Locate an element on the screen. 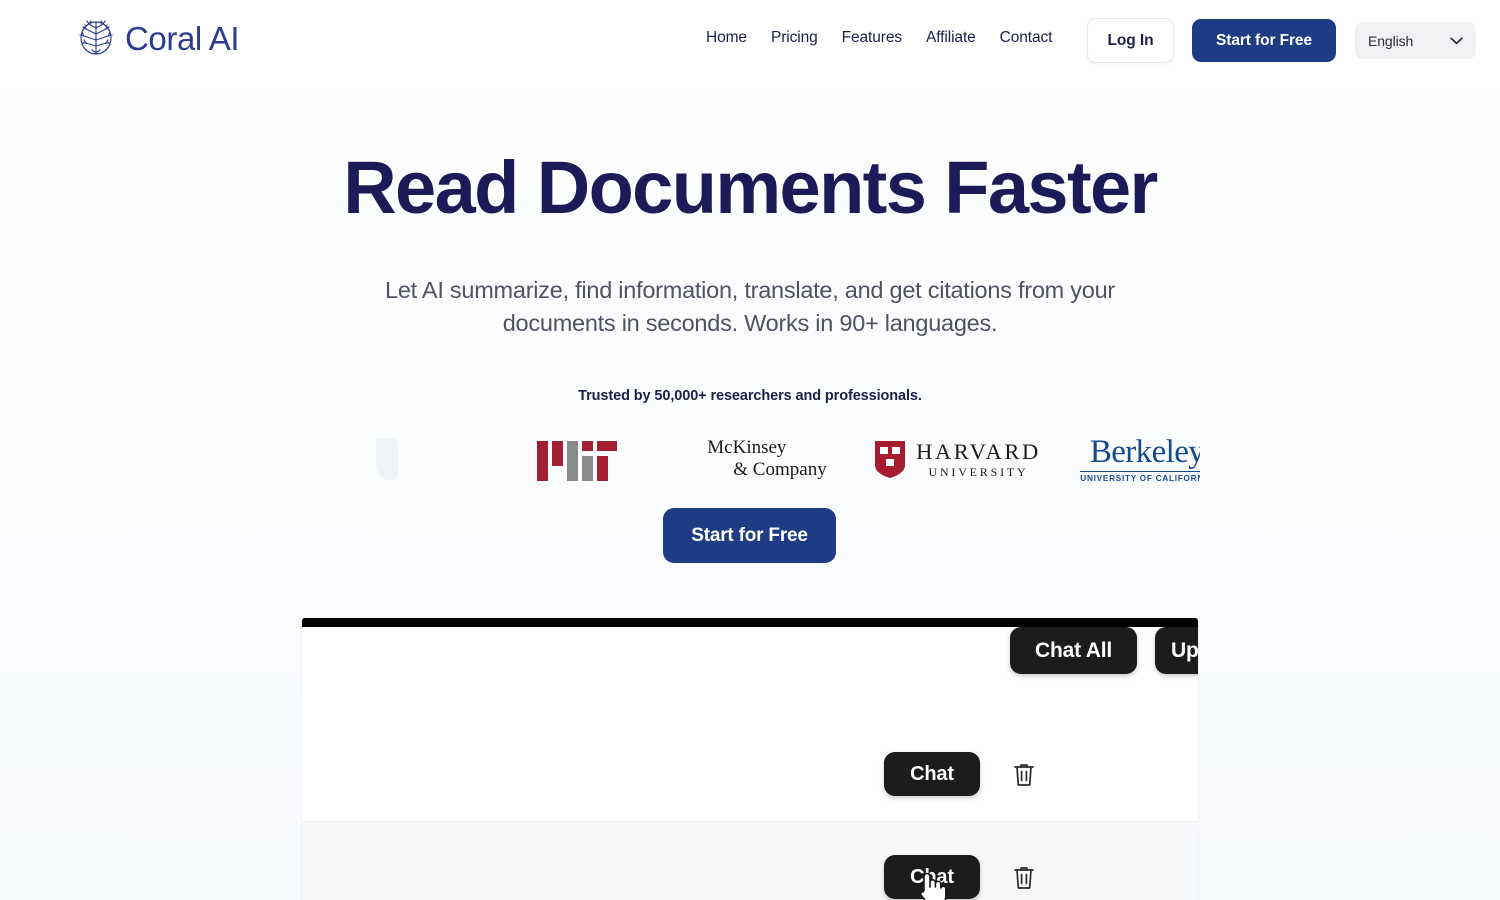  harvard-shield-icon is located at coordinates (890, 459).